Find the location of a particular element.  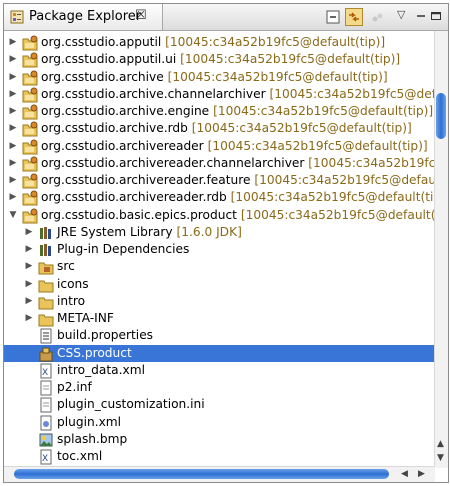

tree-label: src is located at coordinates (66, 266).